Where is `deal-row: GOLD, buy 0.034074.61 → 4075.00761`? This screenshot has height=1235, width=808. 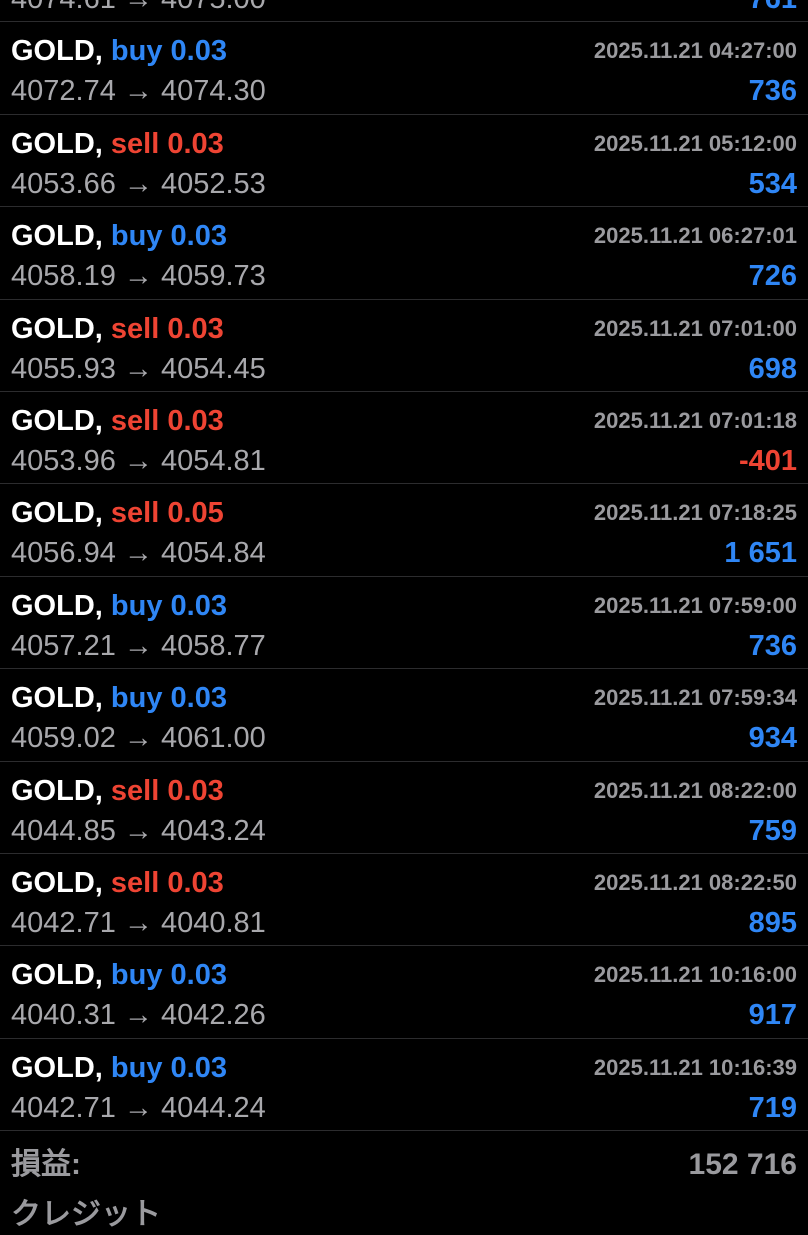
deal-row: GOLD, buy 0.034074.61 → 4075.00761 is located at coordinates (404, 11).